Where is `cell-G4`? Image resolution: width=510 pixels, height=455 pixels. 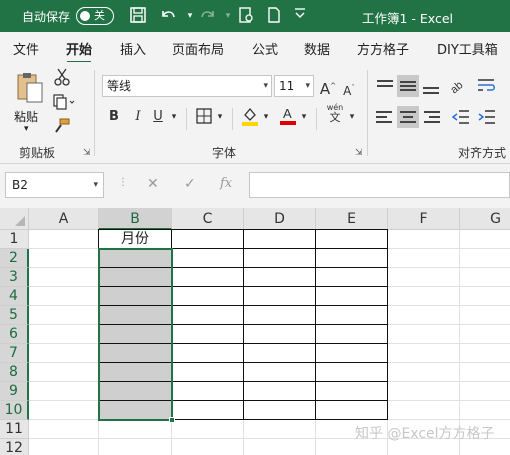 cell-G4 is located at coordinates (485, 296).